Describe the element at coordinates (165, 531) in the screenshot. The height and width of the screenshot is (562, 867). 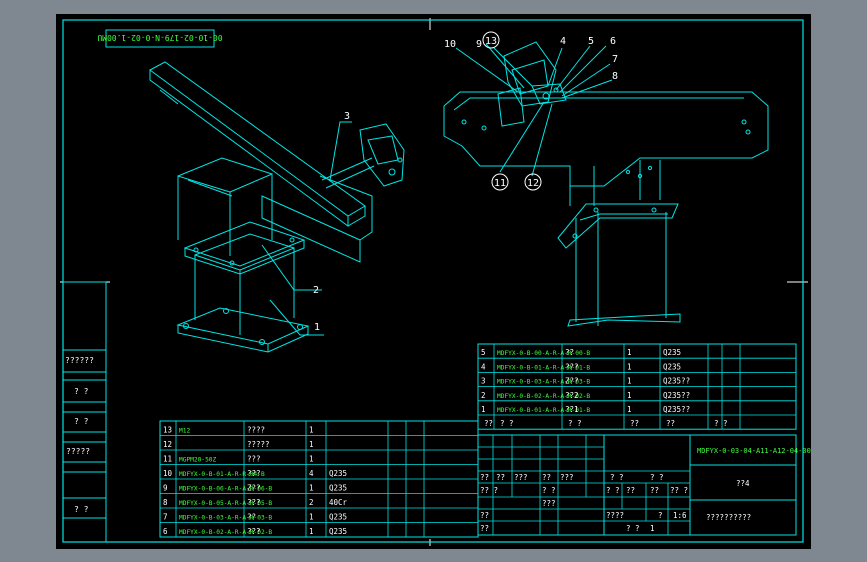
I see `bom-cell-no: 6` at that location.